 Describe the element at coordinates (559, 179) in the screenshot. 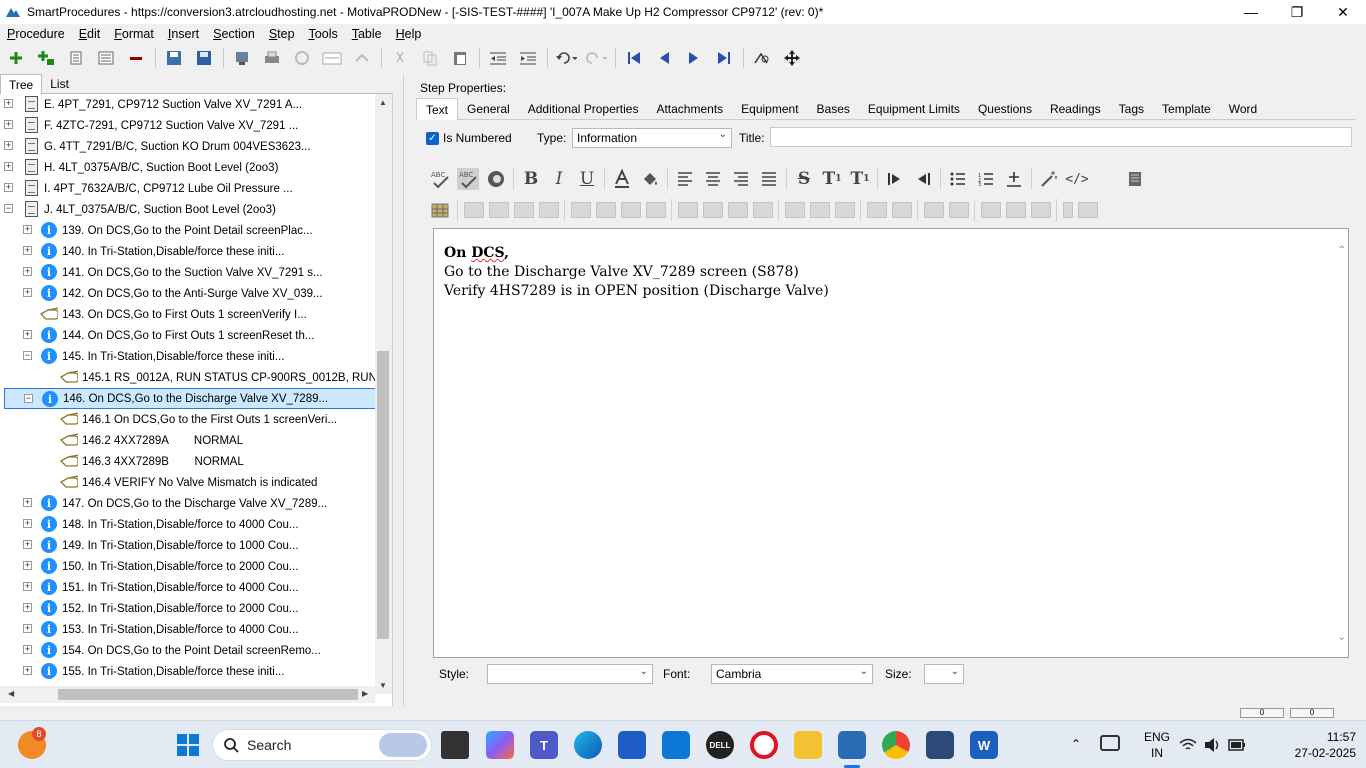

I see `italic-icon: I` at that location.